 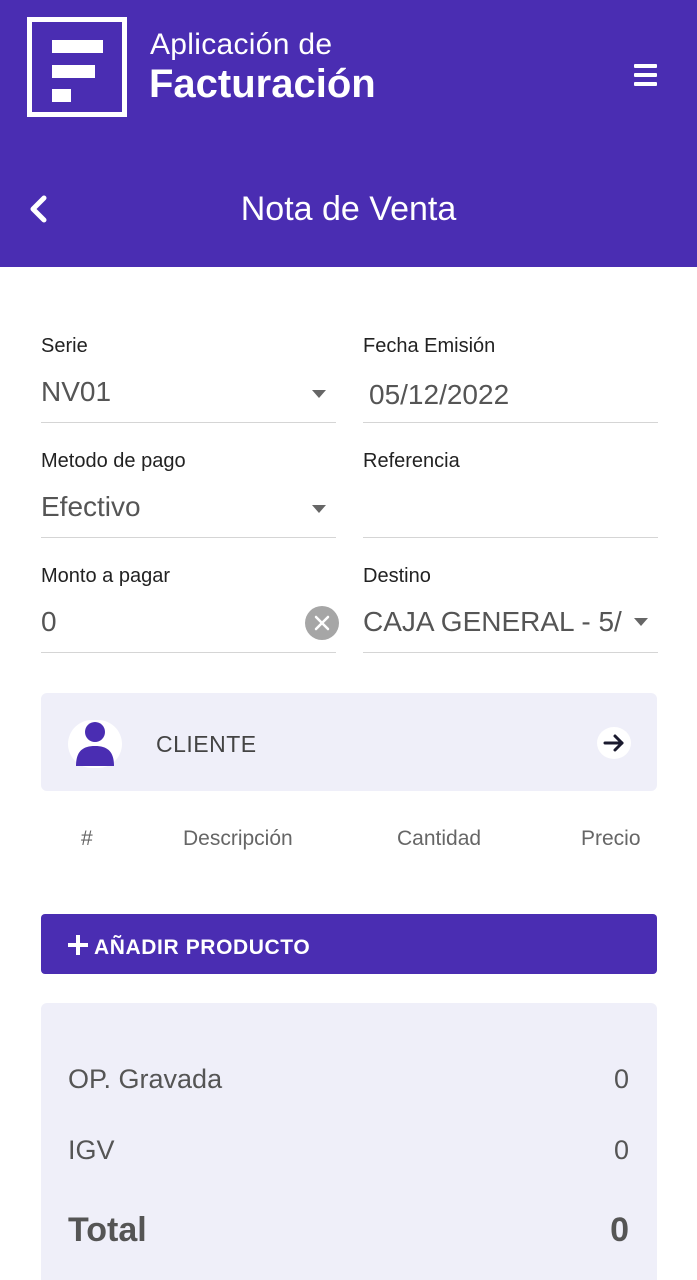 I want to click on fecha-emision-label: Fecha Emisión, so click(x=429, y=346).